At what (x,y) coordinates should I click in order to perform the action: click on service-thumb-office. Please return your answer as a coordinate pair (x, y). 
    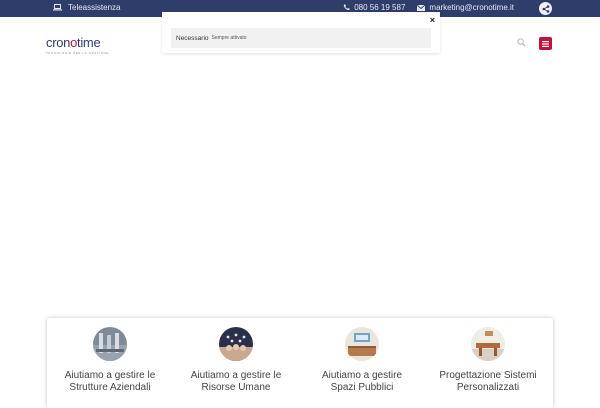
    Looking at the image, I should click on (110, 344).